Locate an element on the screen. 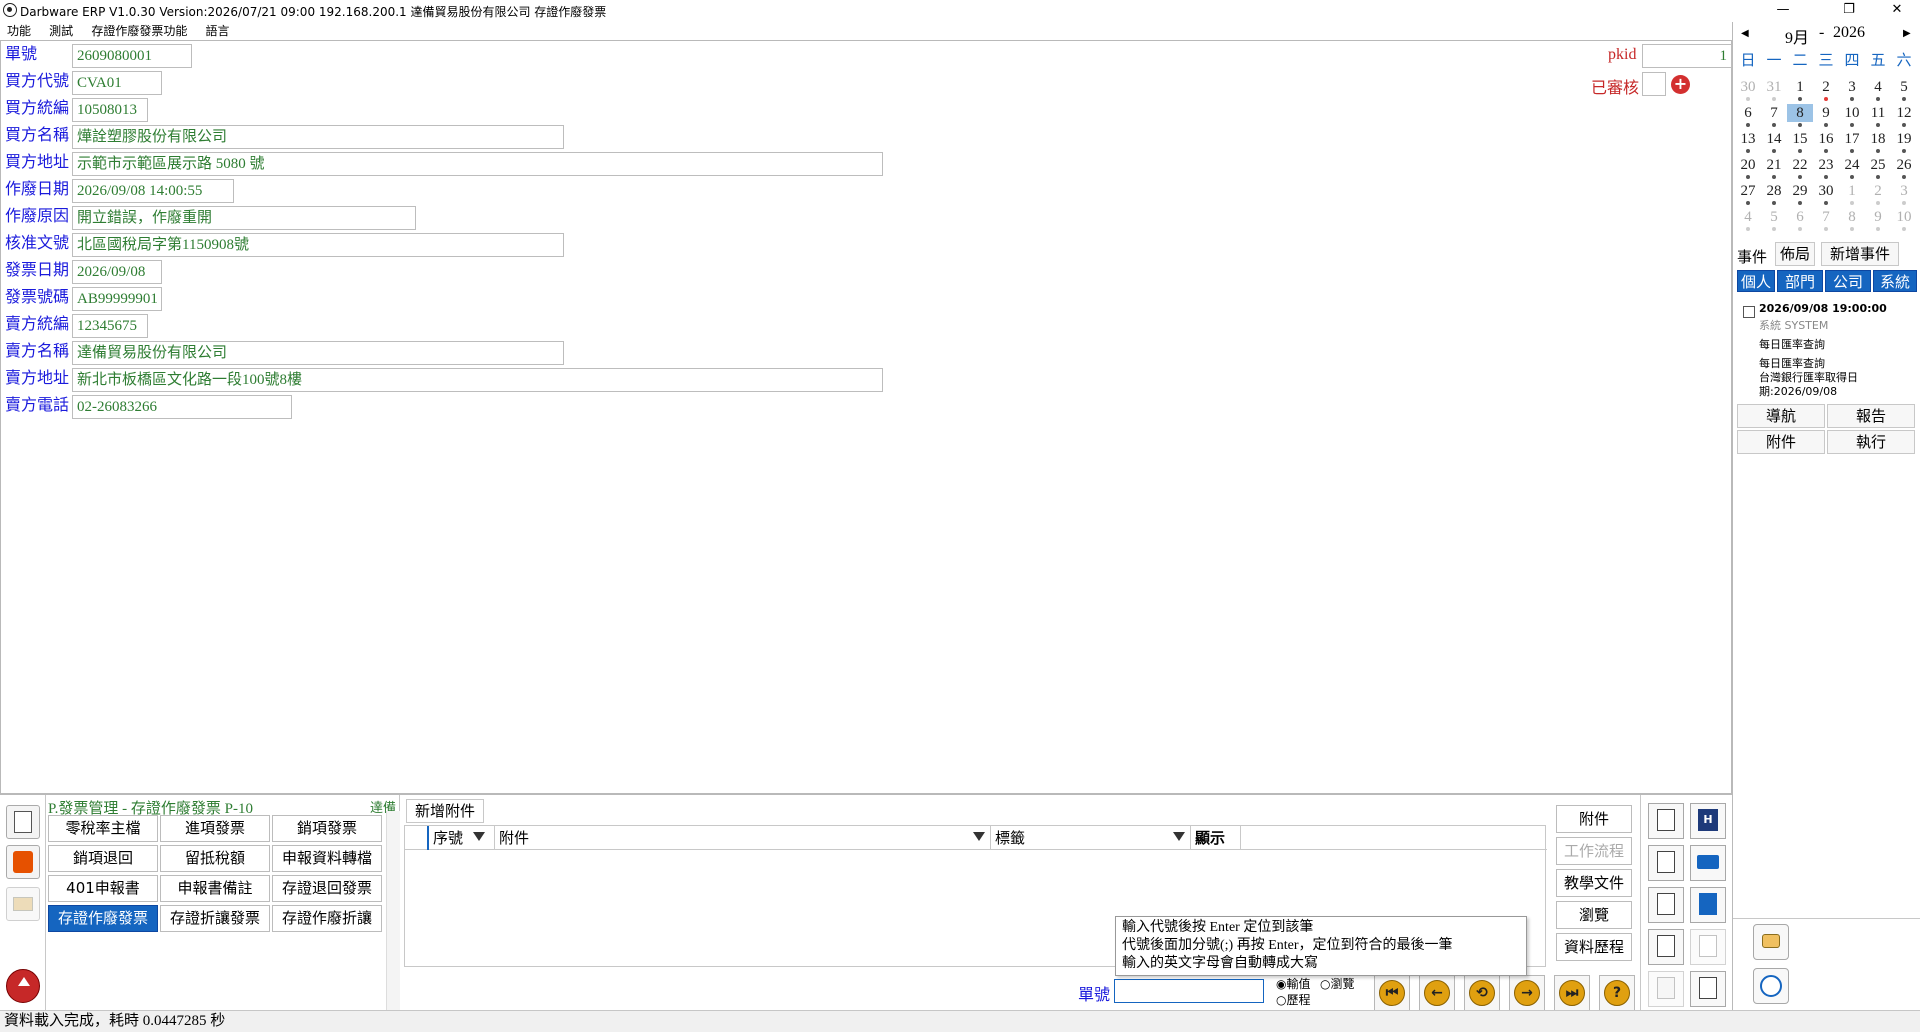 The image size is (1920, 1032). history-side-button: 資料歷程 is located at coordinates (1594, 947).